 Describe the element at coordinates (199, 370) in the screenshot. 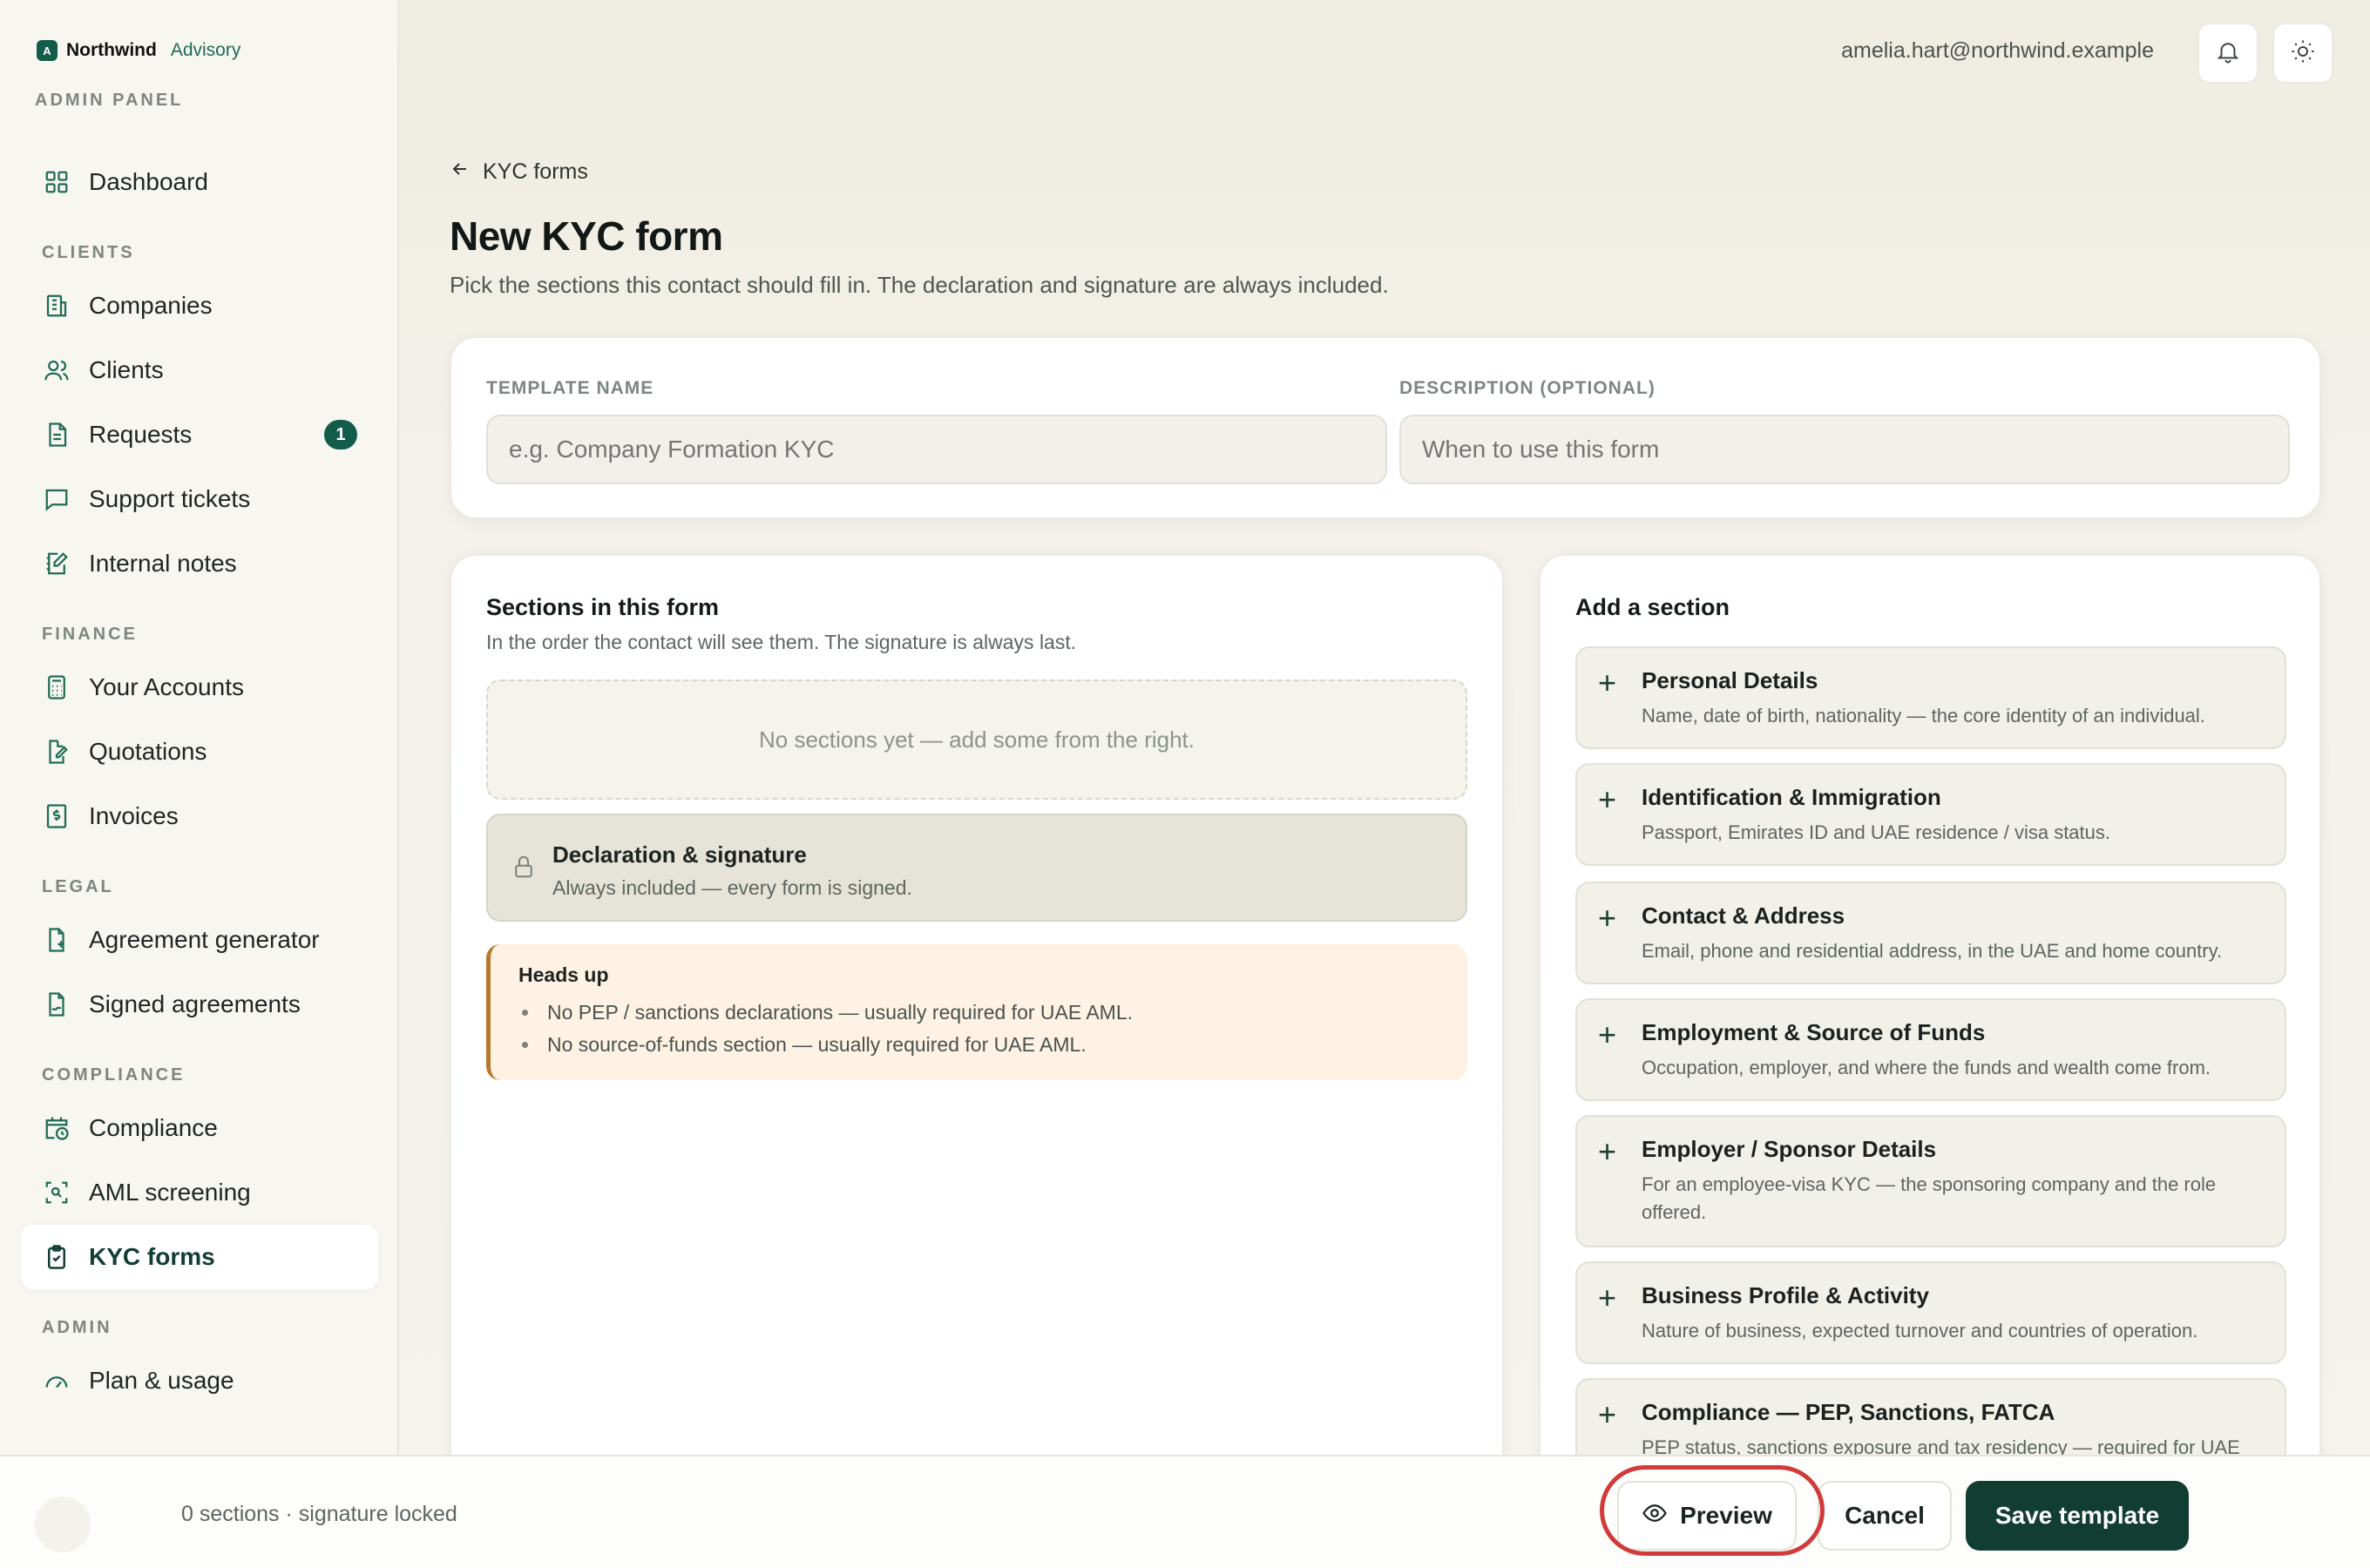

I see `sidebar-item-clients: Clients` at that location.